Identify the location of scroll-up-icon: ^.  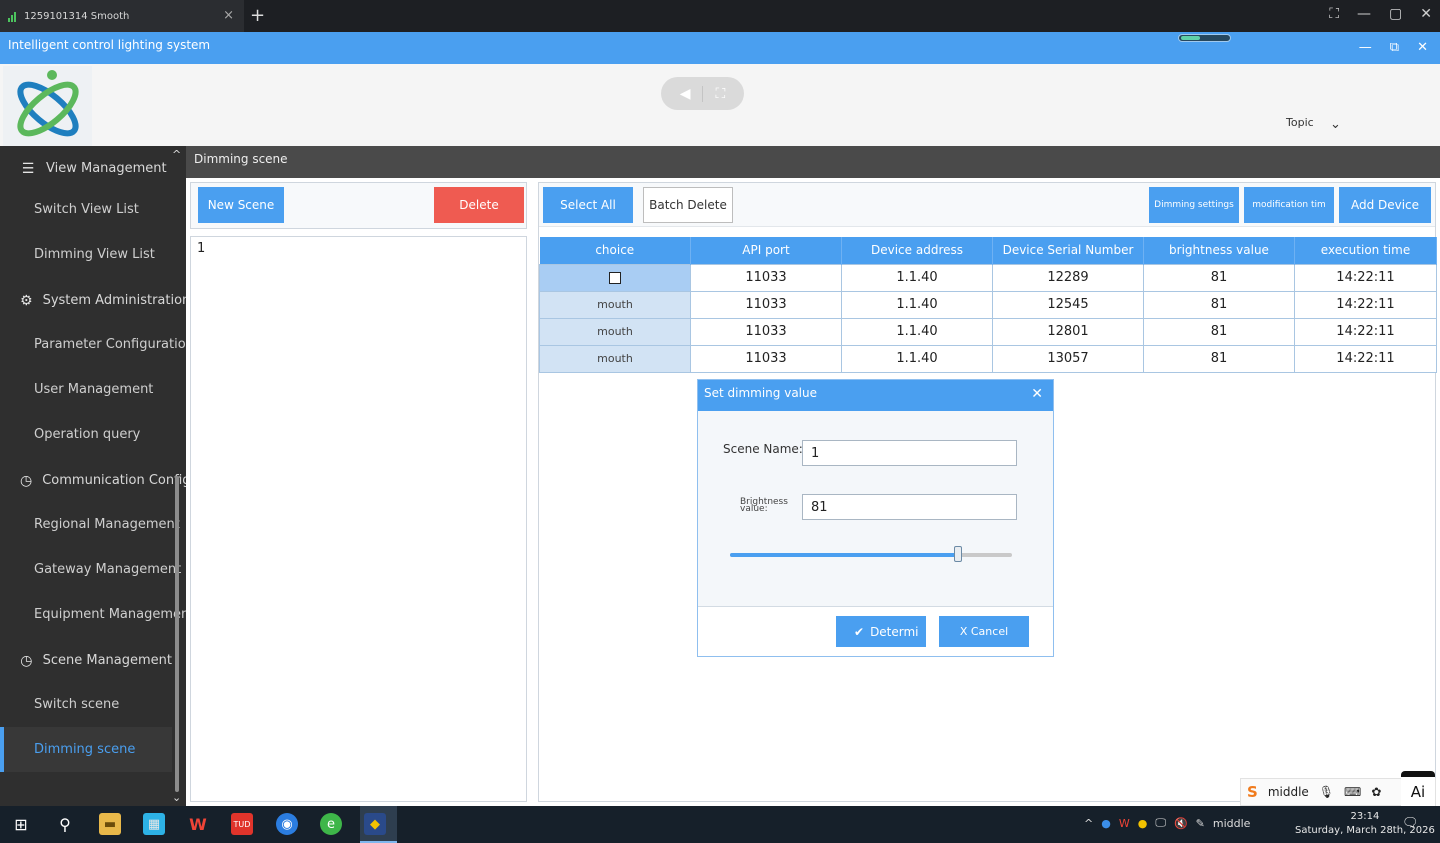
(176, 154).